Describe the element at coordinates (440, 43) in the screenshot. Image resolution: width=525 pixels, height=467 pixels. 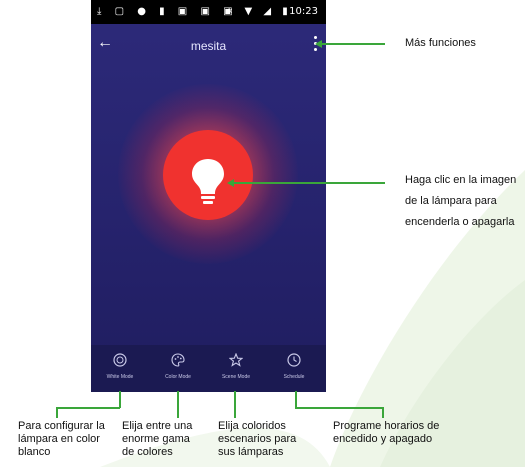
I see `note-more-functions: Más funciones` at that location.